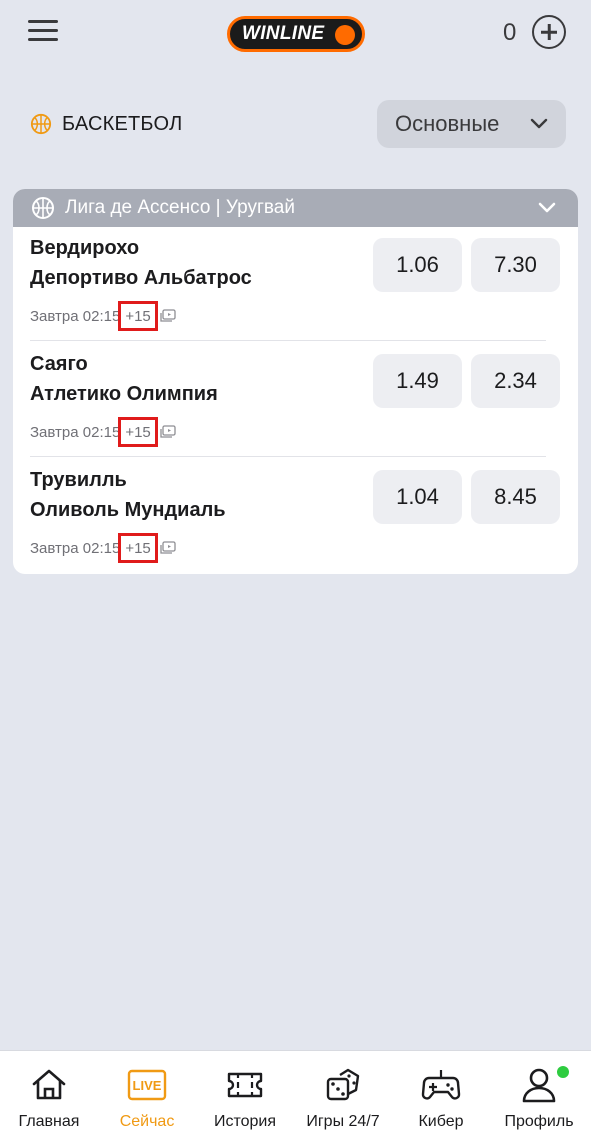 The image size is (591, 1138). Describe the element at coordinates (343, 1084) in the screenshot. I see `dice-icon` at that location.